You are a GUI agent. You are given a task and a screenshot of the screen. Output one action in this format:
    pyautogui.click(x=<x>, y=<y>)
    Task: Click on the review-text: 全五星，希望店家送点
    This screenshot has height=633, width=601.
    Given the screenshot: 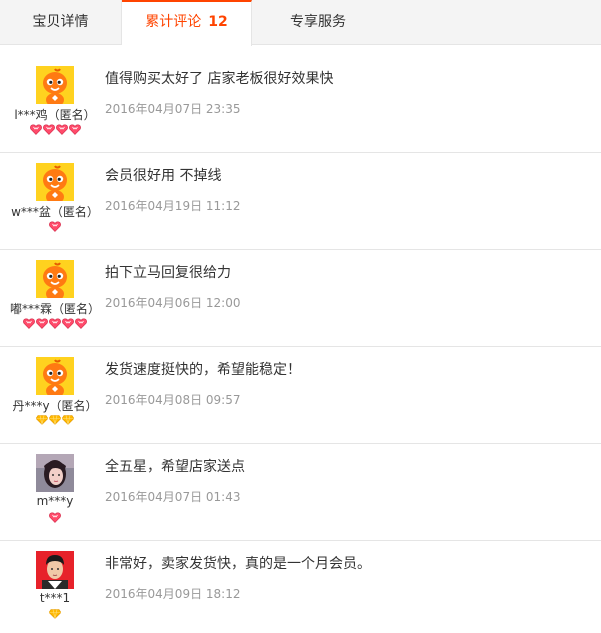 What is the action you would take?
    pyautogui.click(x=175, y=467)
    